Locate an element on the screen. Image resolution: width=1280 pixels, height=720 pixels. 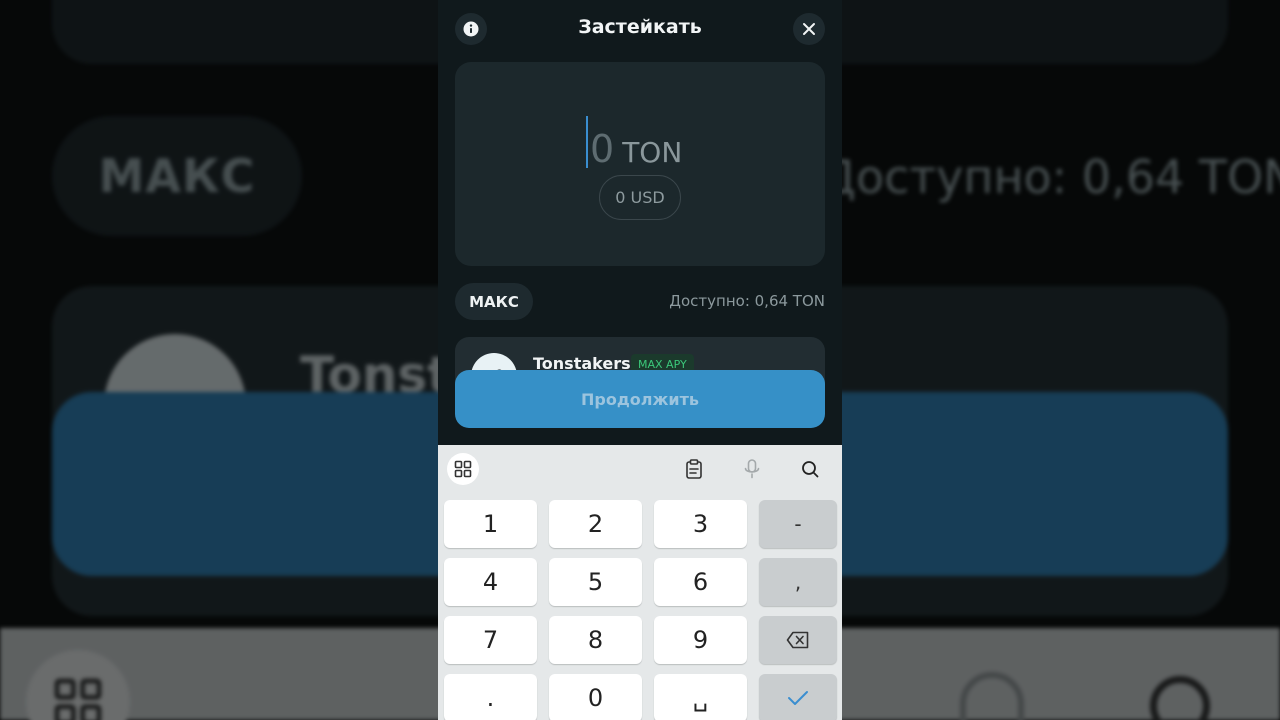
key-1: 1 is located at coordinates (490, 524).